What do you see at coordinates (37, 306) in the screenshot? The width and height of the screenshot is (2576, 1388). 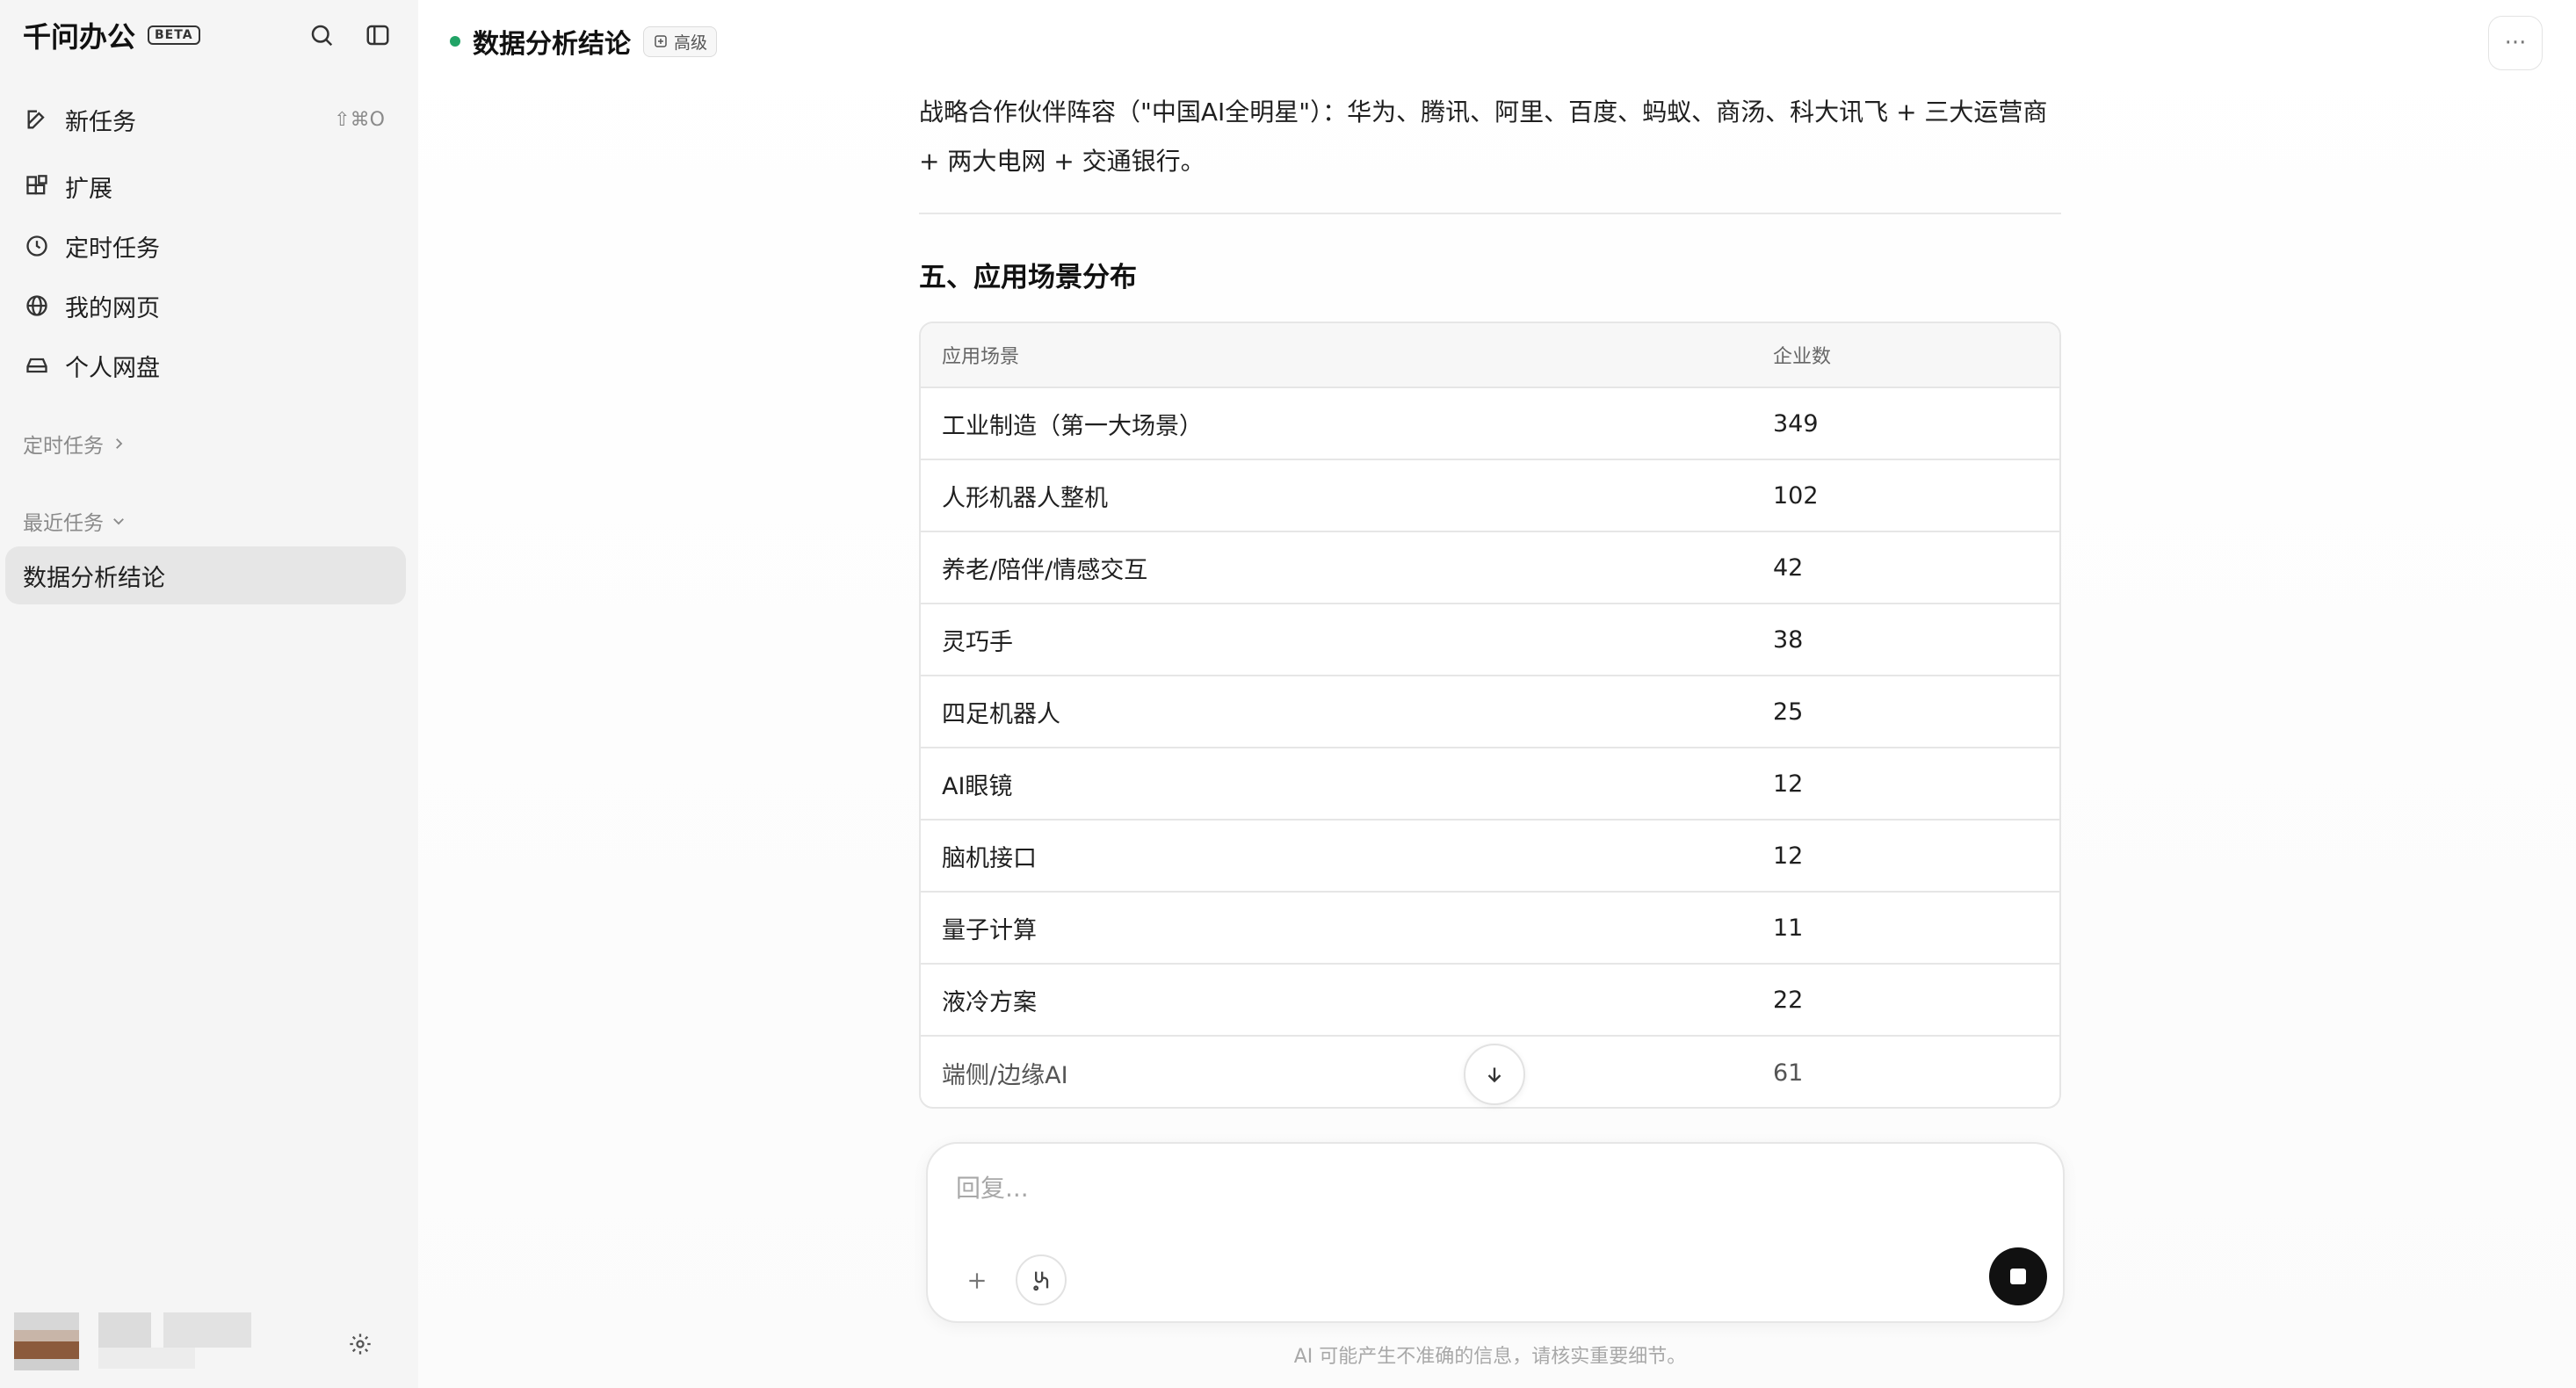 I see `globe-icon` at bounding box center [37, 306].